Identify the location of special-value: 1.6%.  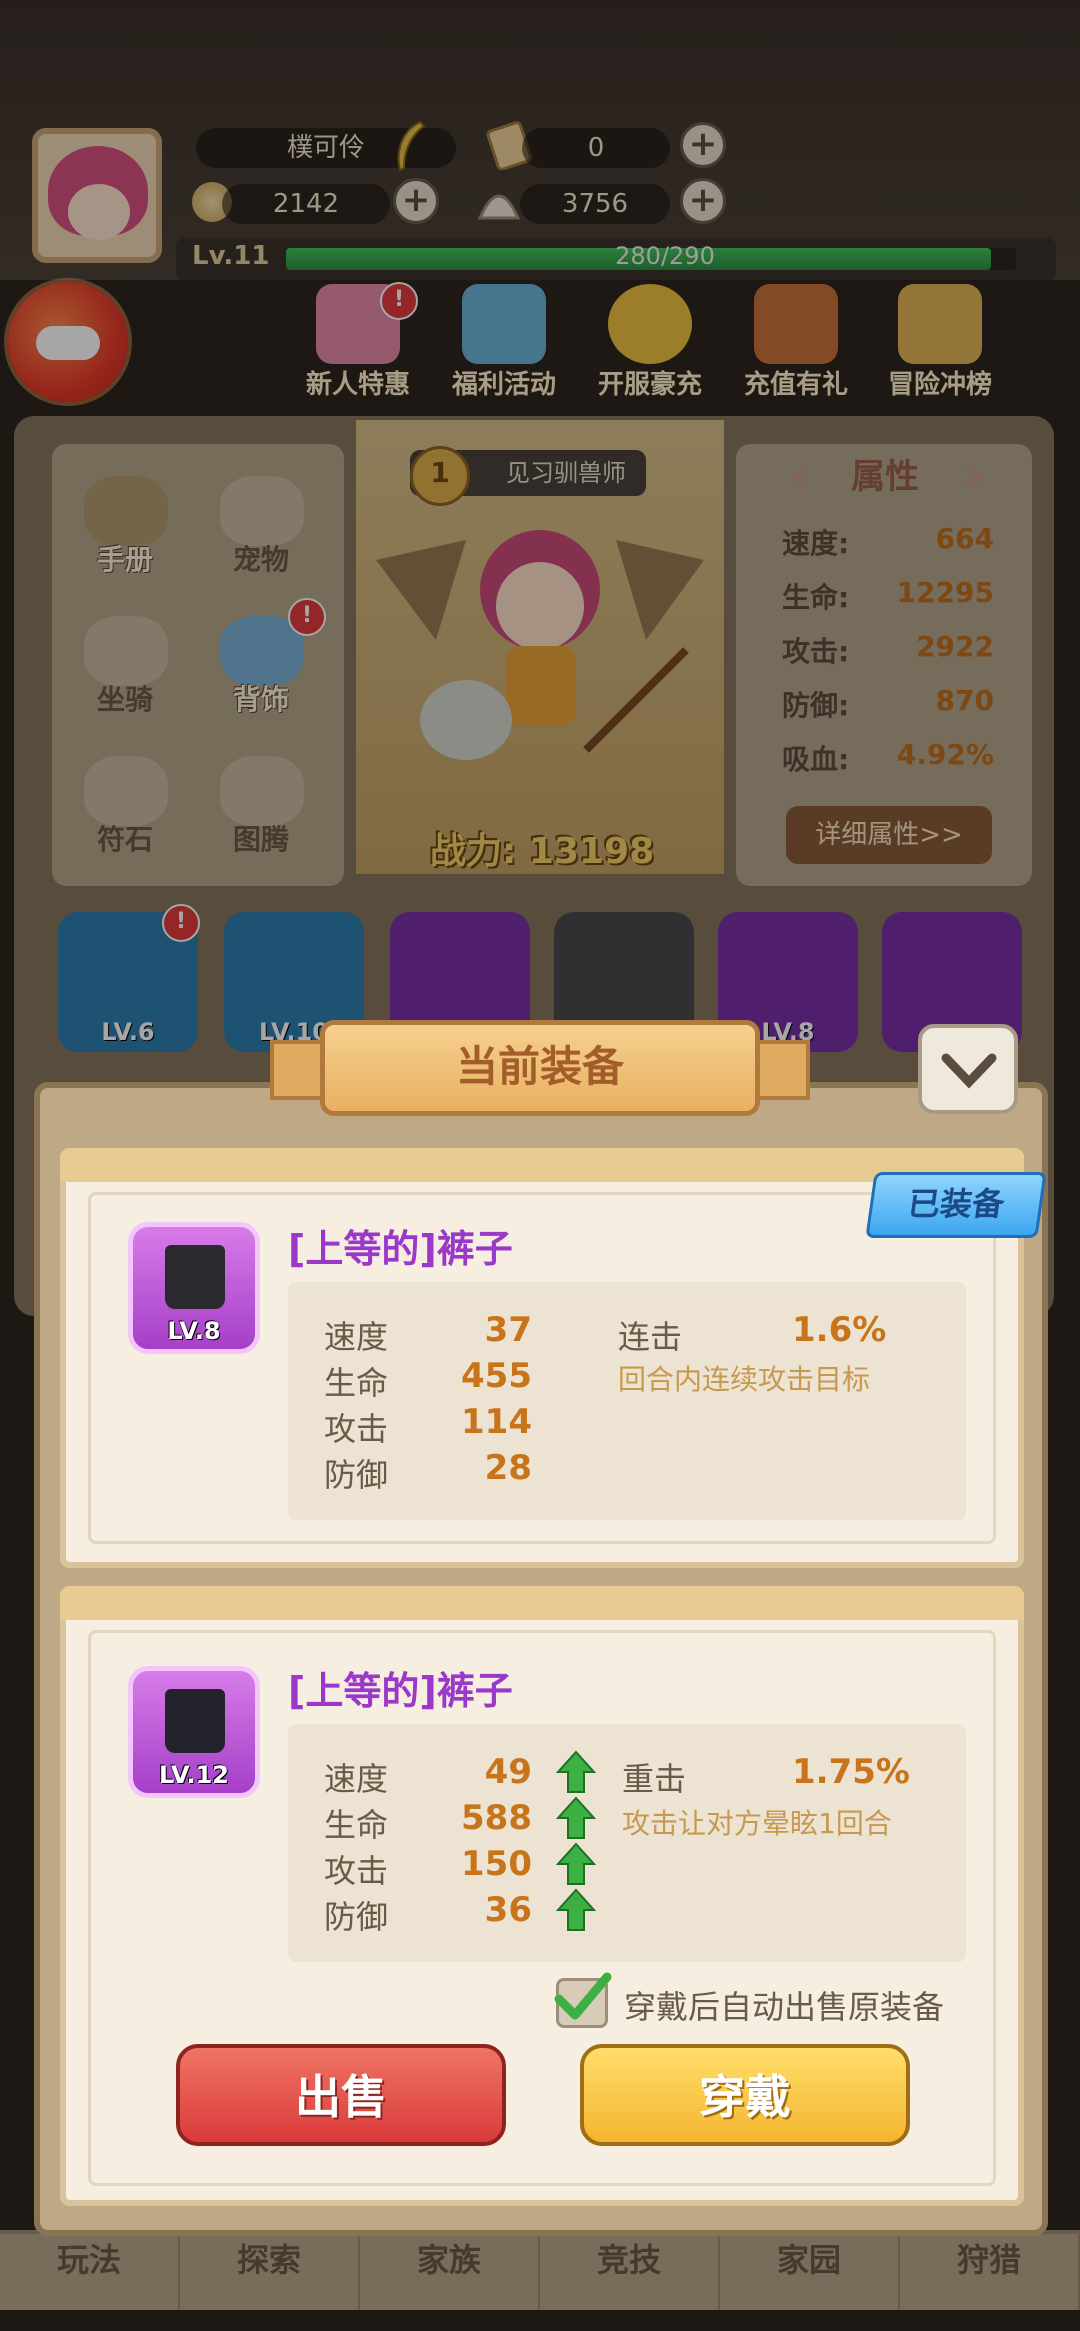
(839, 1330).